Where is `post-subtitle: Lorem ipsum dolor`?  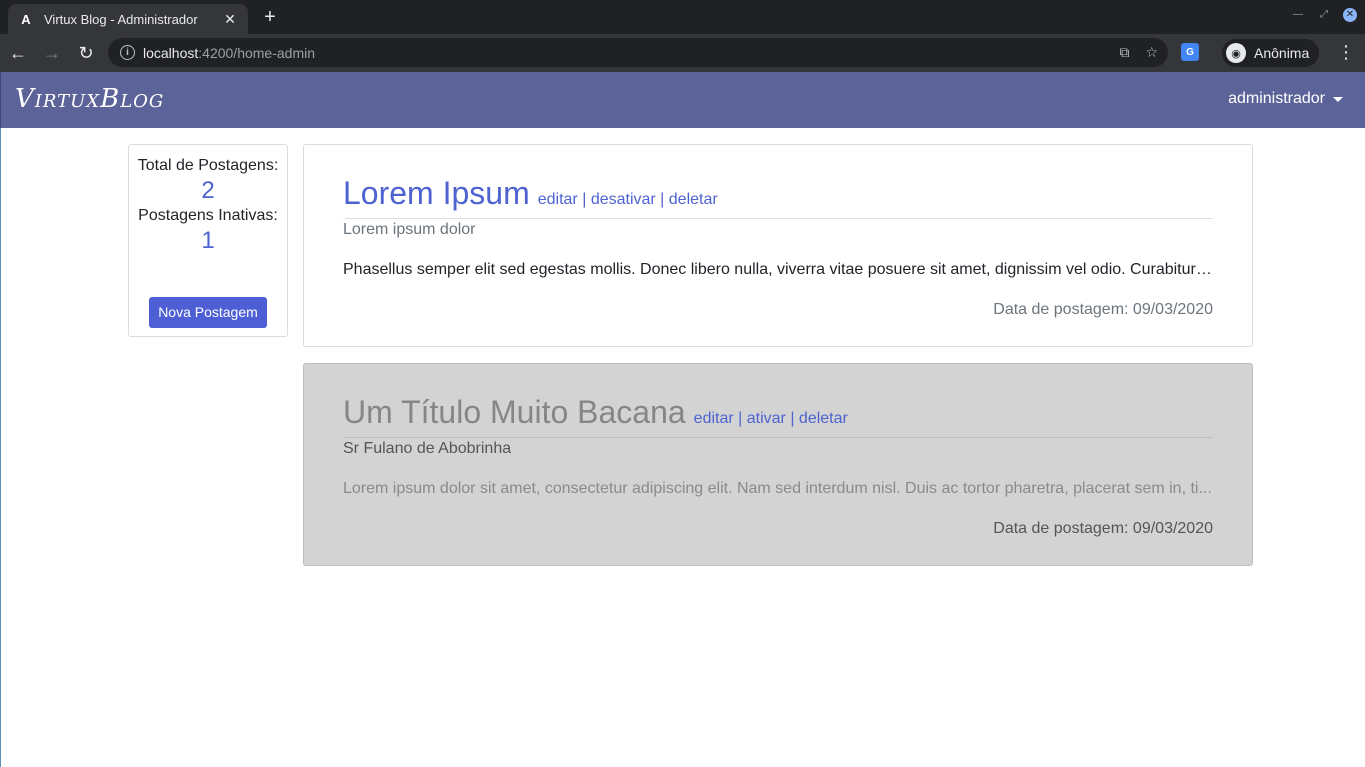 post-subtitle: Lorem ipsum dolor is located at coordinates (409, 229).